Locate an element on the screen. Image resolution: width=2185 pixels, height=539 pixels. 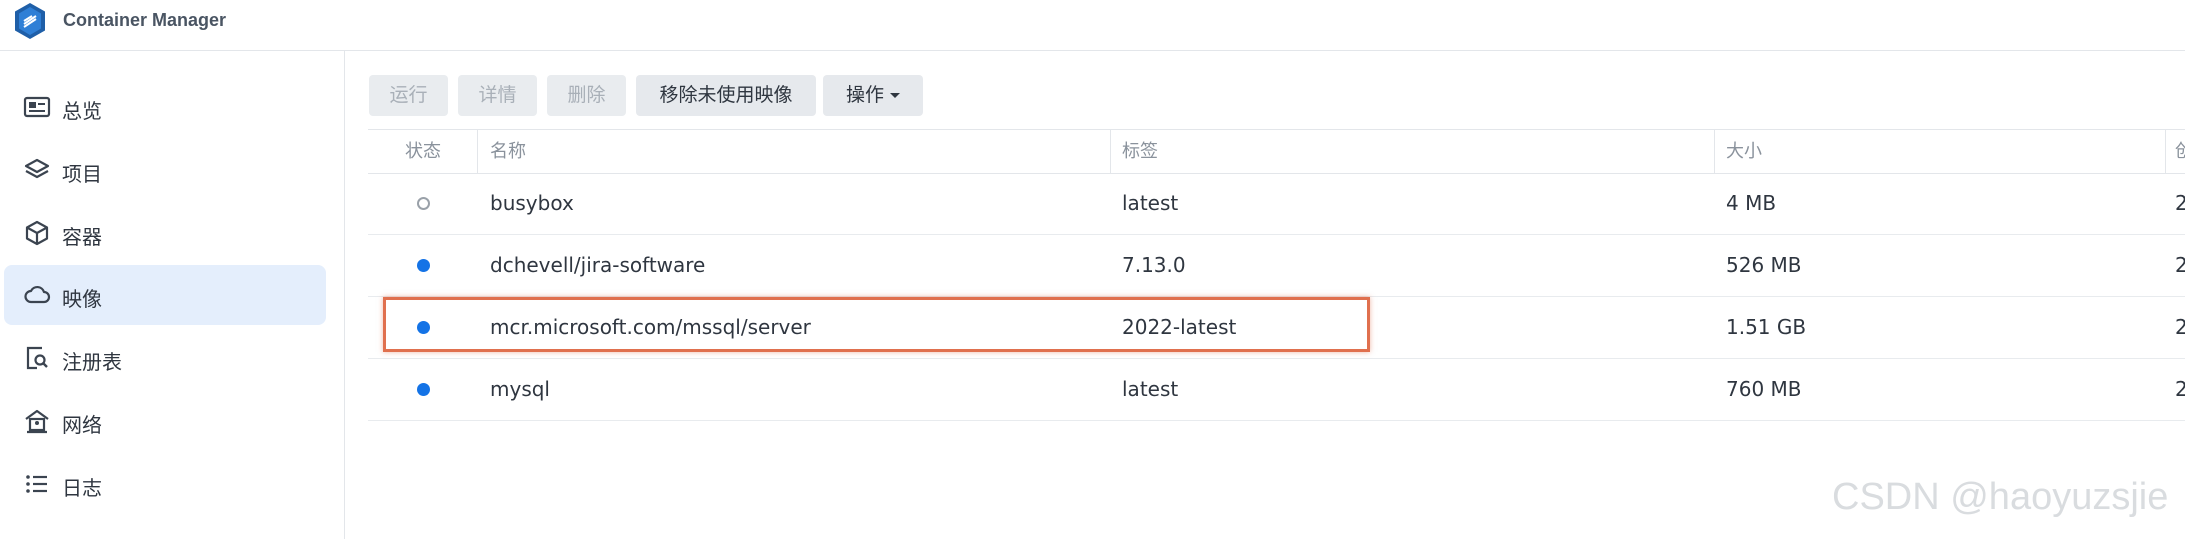
column-header-created: 创 is located at coordinates (2180, 151).